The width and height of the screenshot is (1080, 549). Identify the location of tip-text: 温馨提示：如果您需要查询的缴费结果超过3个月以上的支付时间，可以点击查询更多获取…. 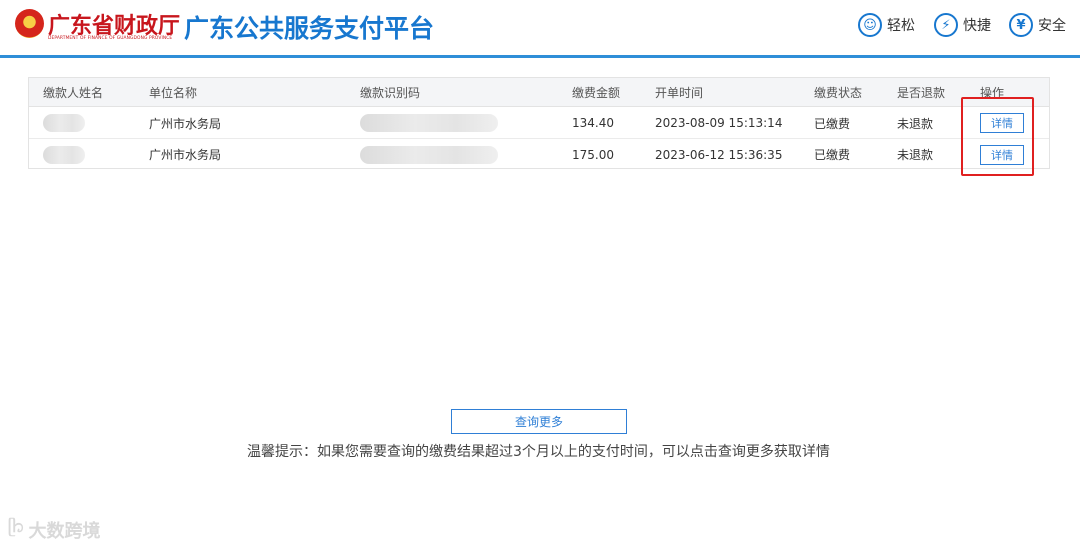
(538, 452).